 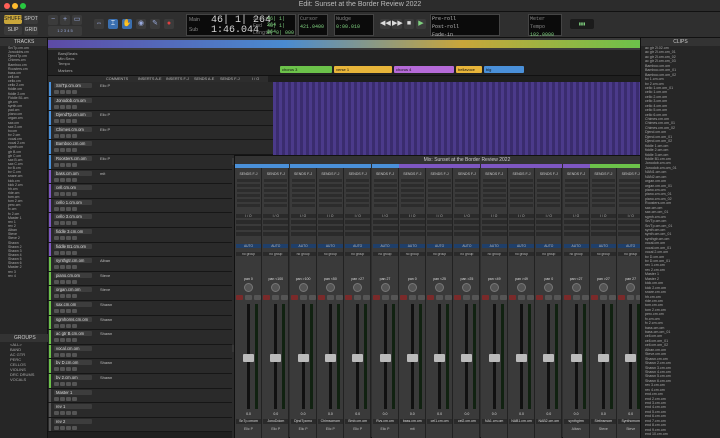 I want to click on tempo-display: Meter Tempo 102.0000, so click(x=545, y=26).